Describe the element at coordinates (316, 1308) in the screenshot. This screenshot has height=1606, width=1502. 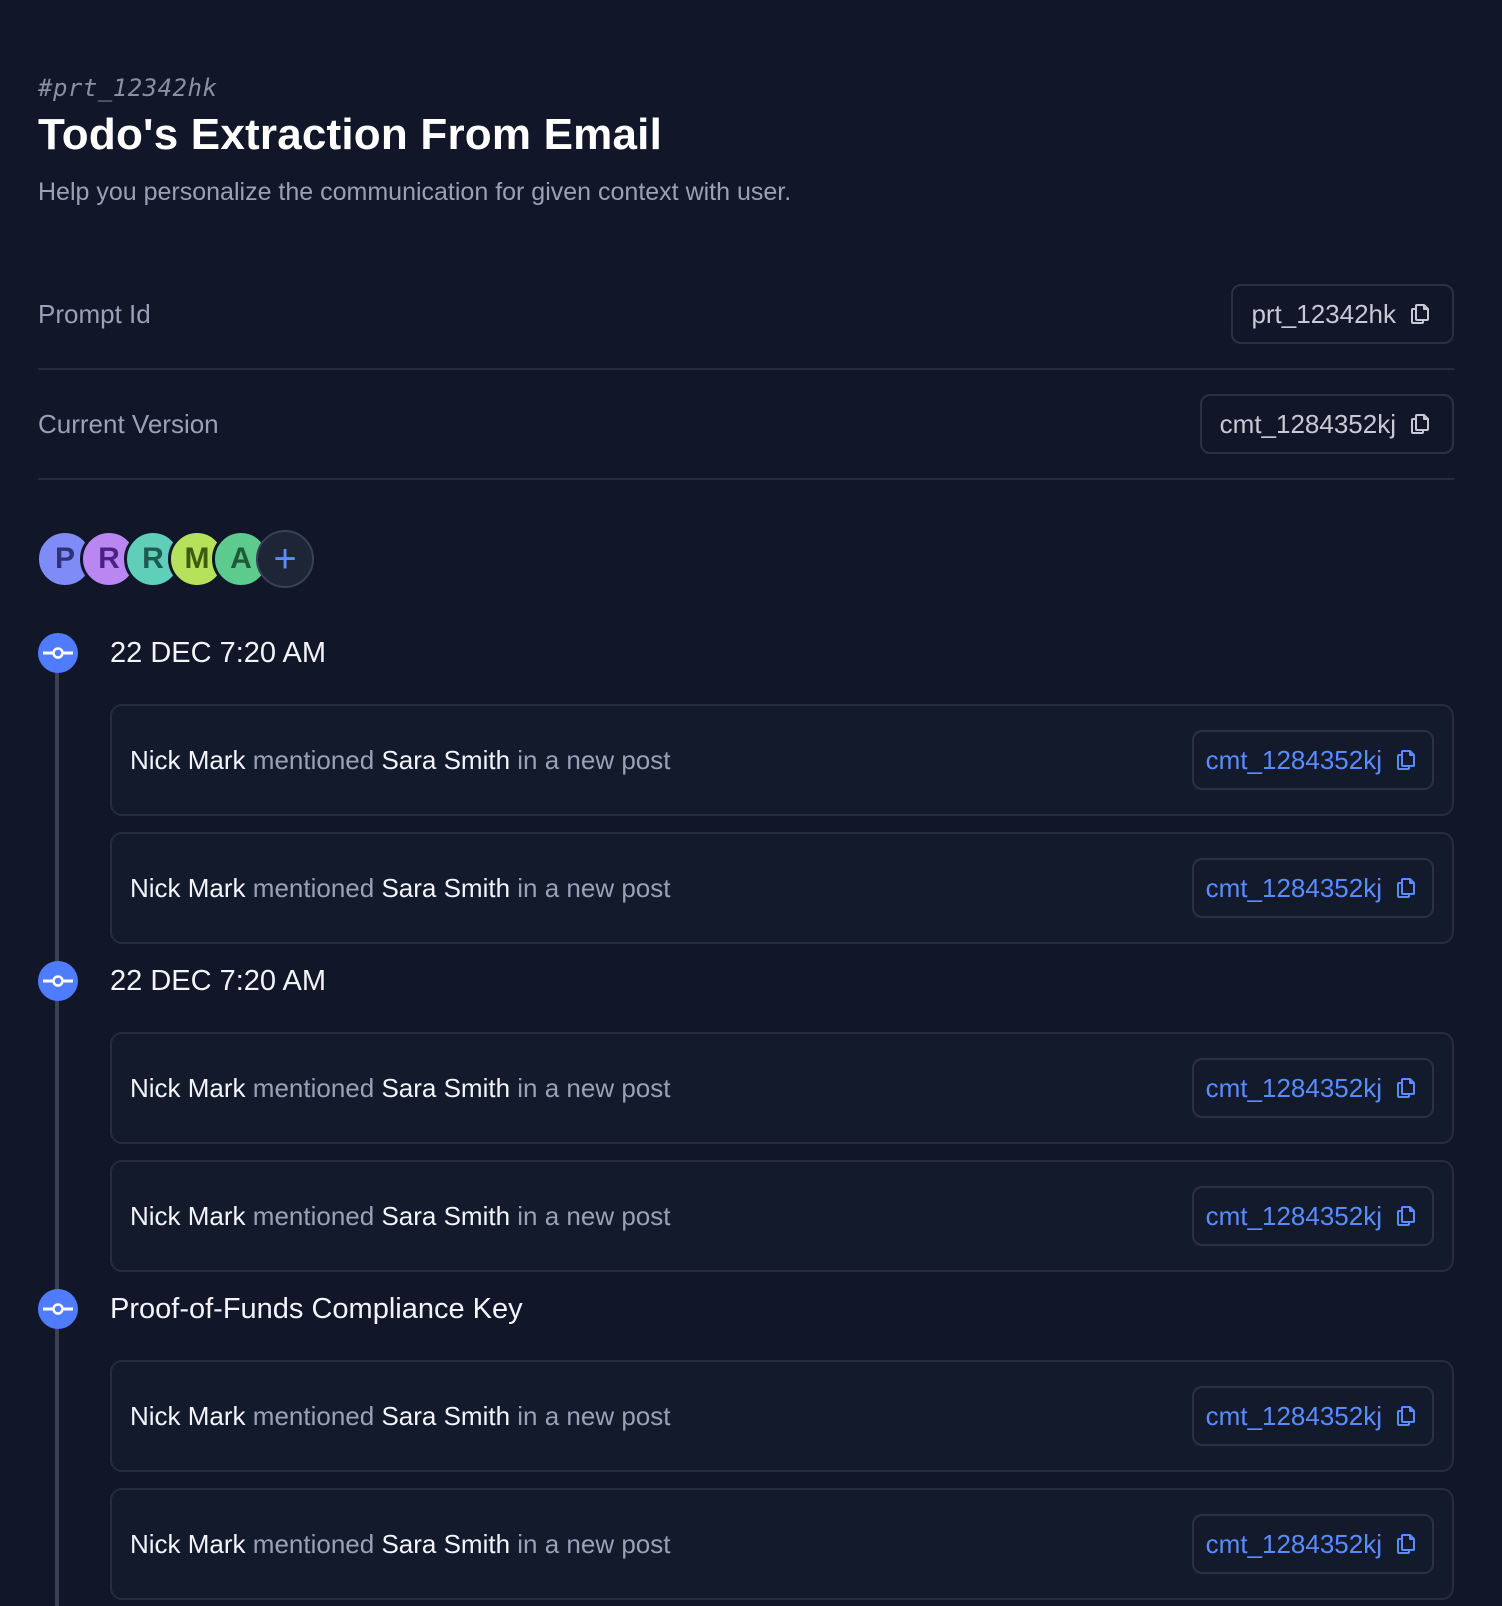
I see `timeline-section-title: Proof-of-Funds Compliance Key` at that location.